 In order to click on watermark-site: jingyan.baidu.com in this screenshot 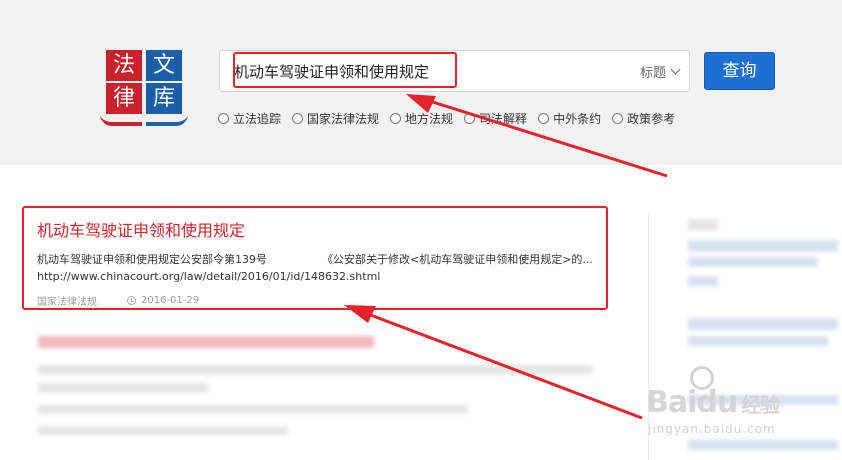, I will do `click(712, 429)`.